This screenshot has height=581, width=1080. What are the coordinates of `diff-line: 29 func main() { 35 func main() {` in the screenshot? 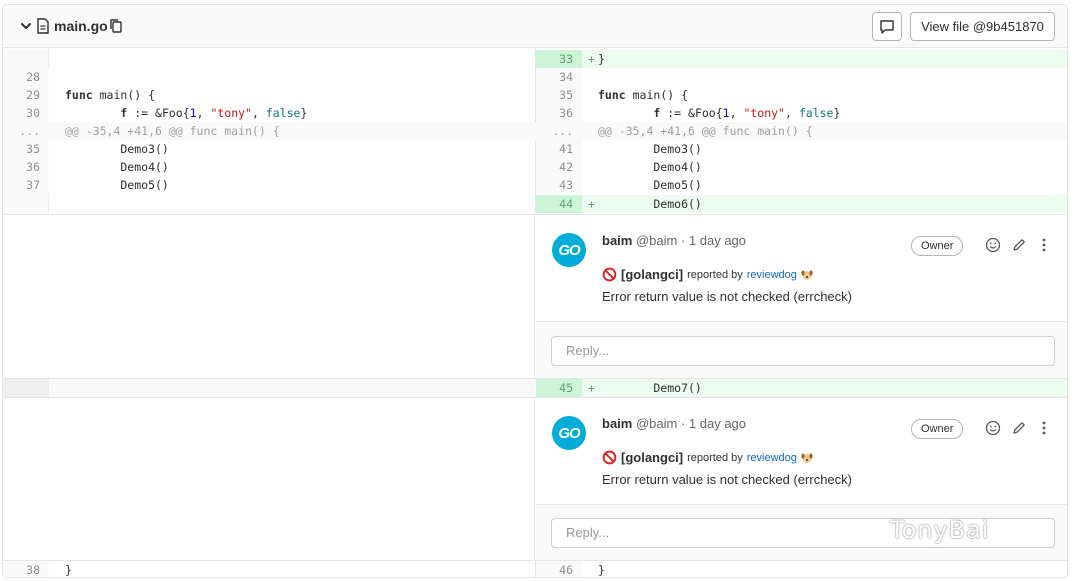 It's located at (535, 95).